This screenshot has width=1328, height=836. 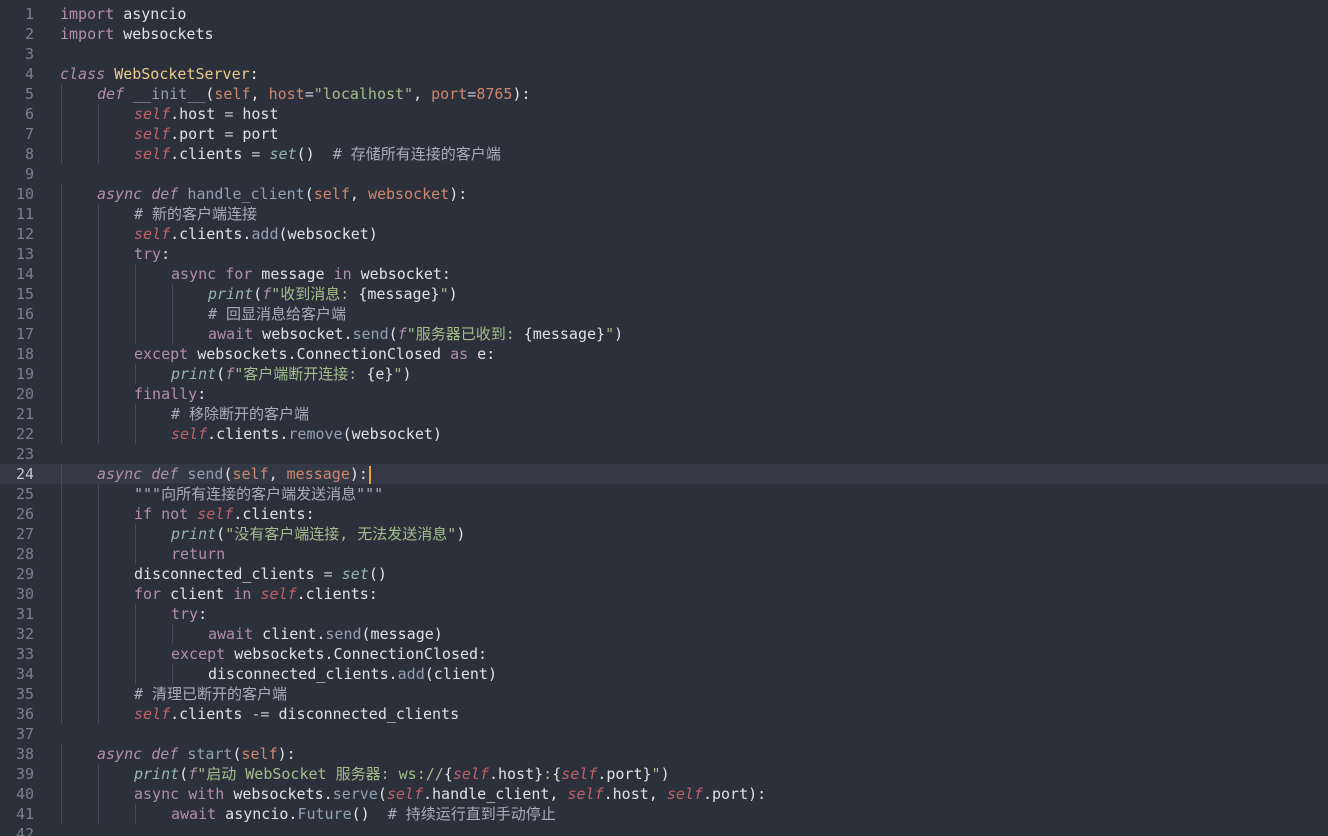 What do you see at coordinates (664, 214) in the screenshot?
I see `code-line: 11 # 新的客户端连接` at bounding box center [664, 214].